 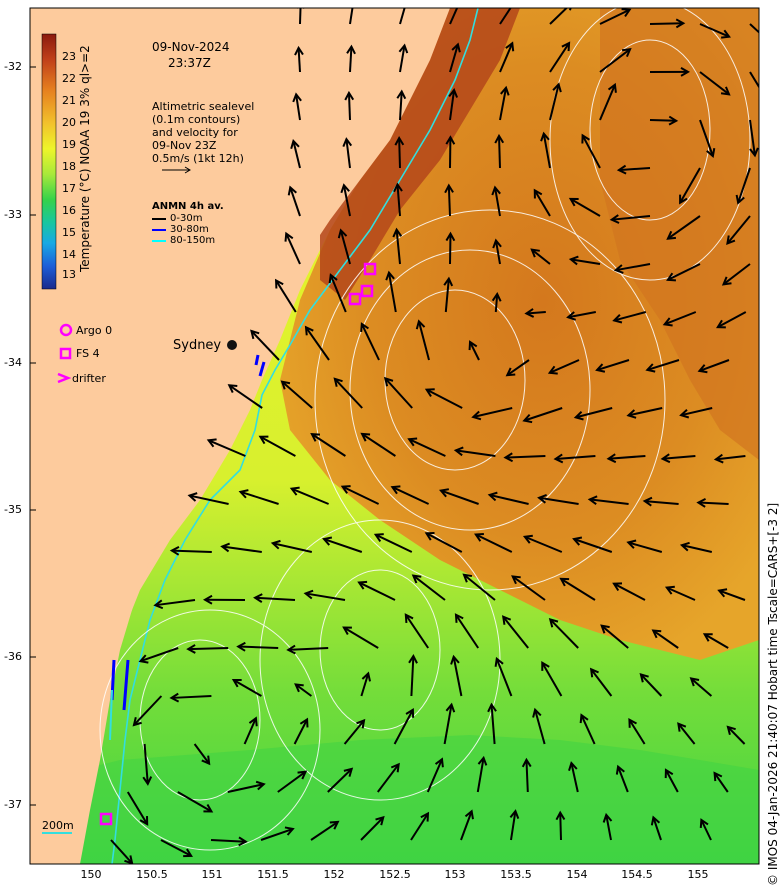 What do you see at coordinates (69, 122) in the screenshot?
I see `cbar-tick: 20` at bounding box center [69, 122].